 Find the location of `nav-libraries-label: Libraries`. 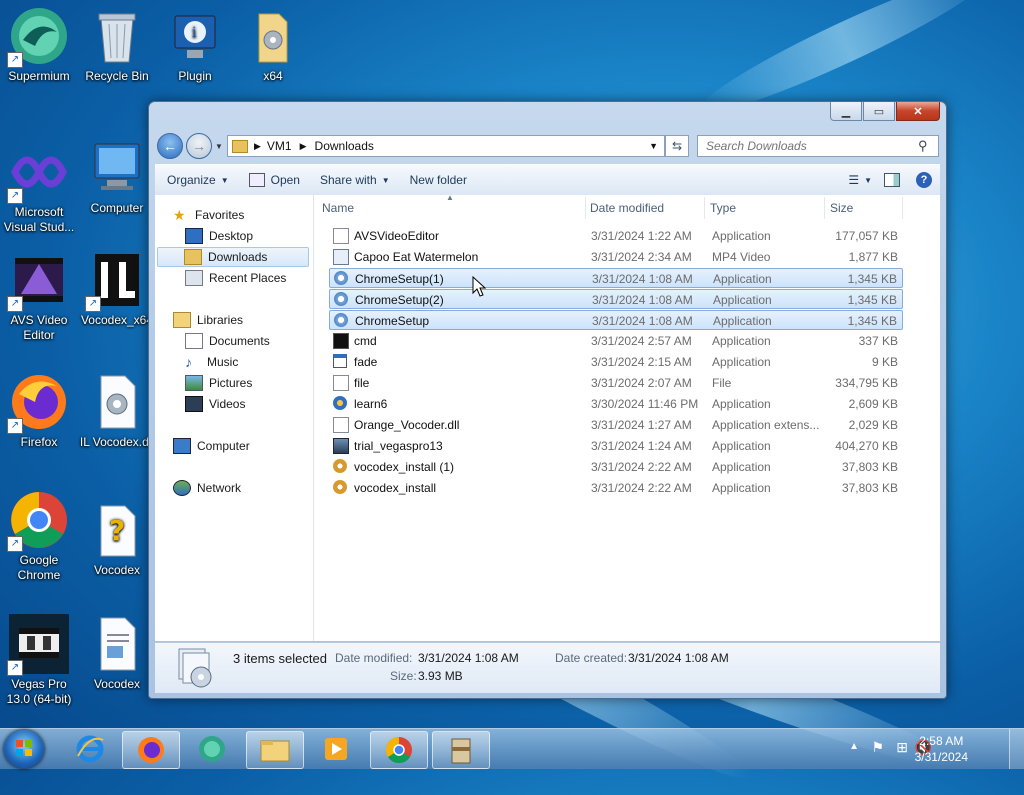

nav-libraries-label: Libraries is located at coordinates (220, 320).